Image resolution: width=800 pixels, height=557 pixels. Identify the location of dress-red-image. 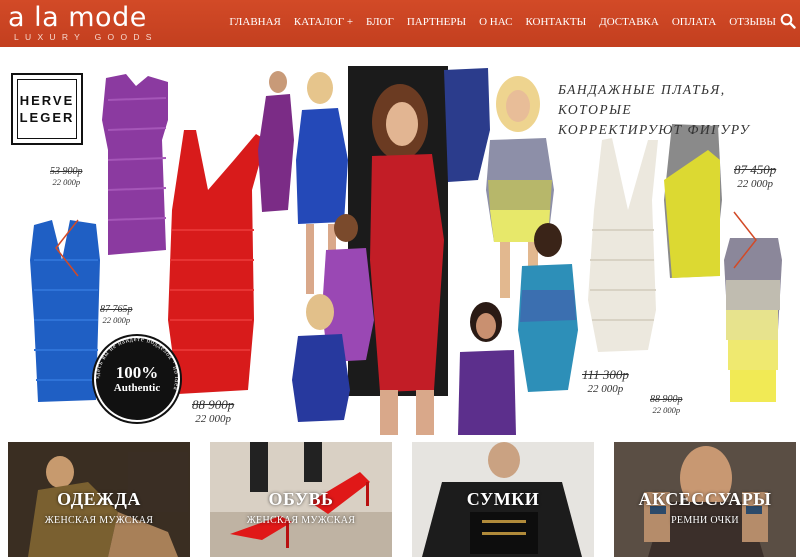
(217, 262).